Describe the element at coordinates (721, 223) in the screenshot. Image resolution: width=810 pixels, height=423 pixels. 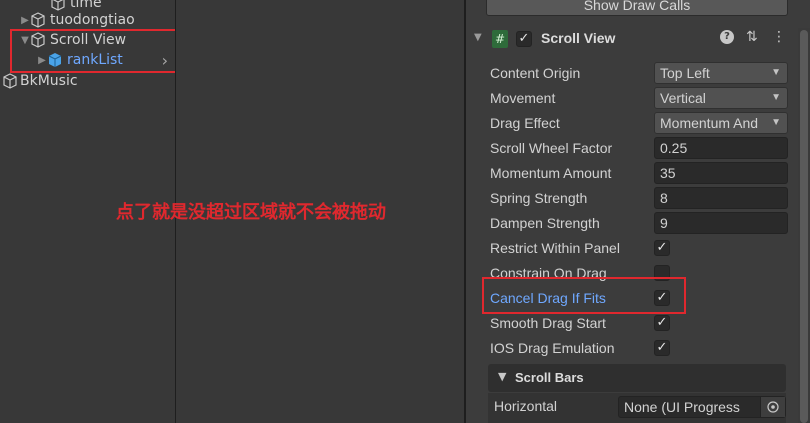
I see `dampen-strength-input: 9` at that location.